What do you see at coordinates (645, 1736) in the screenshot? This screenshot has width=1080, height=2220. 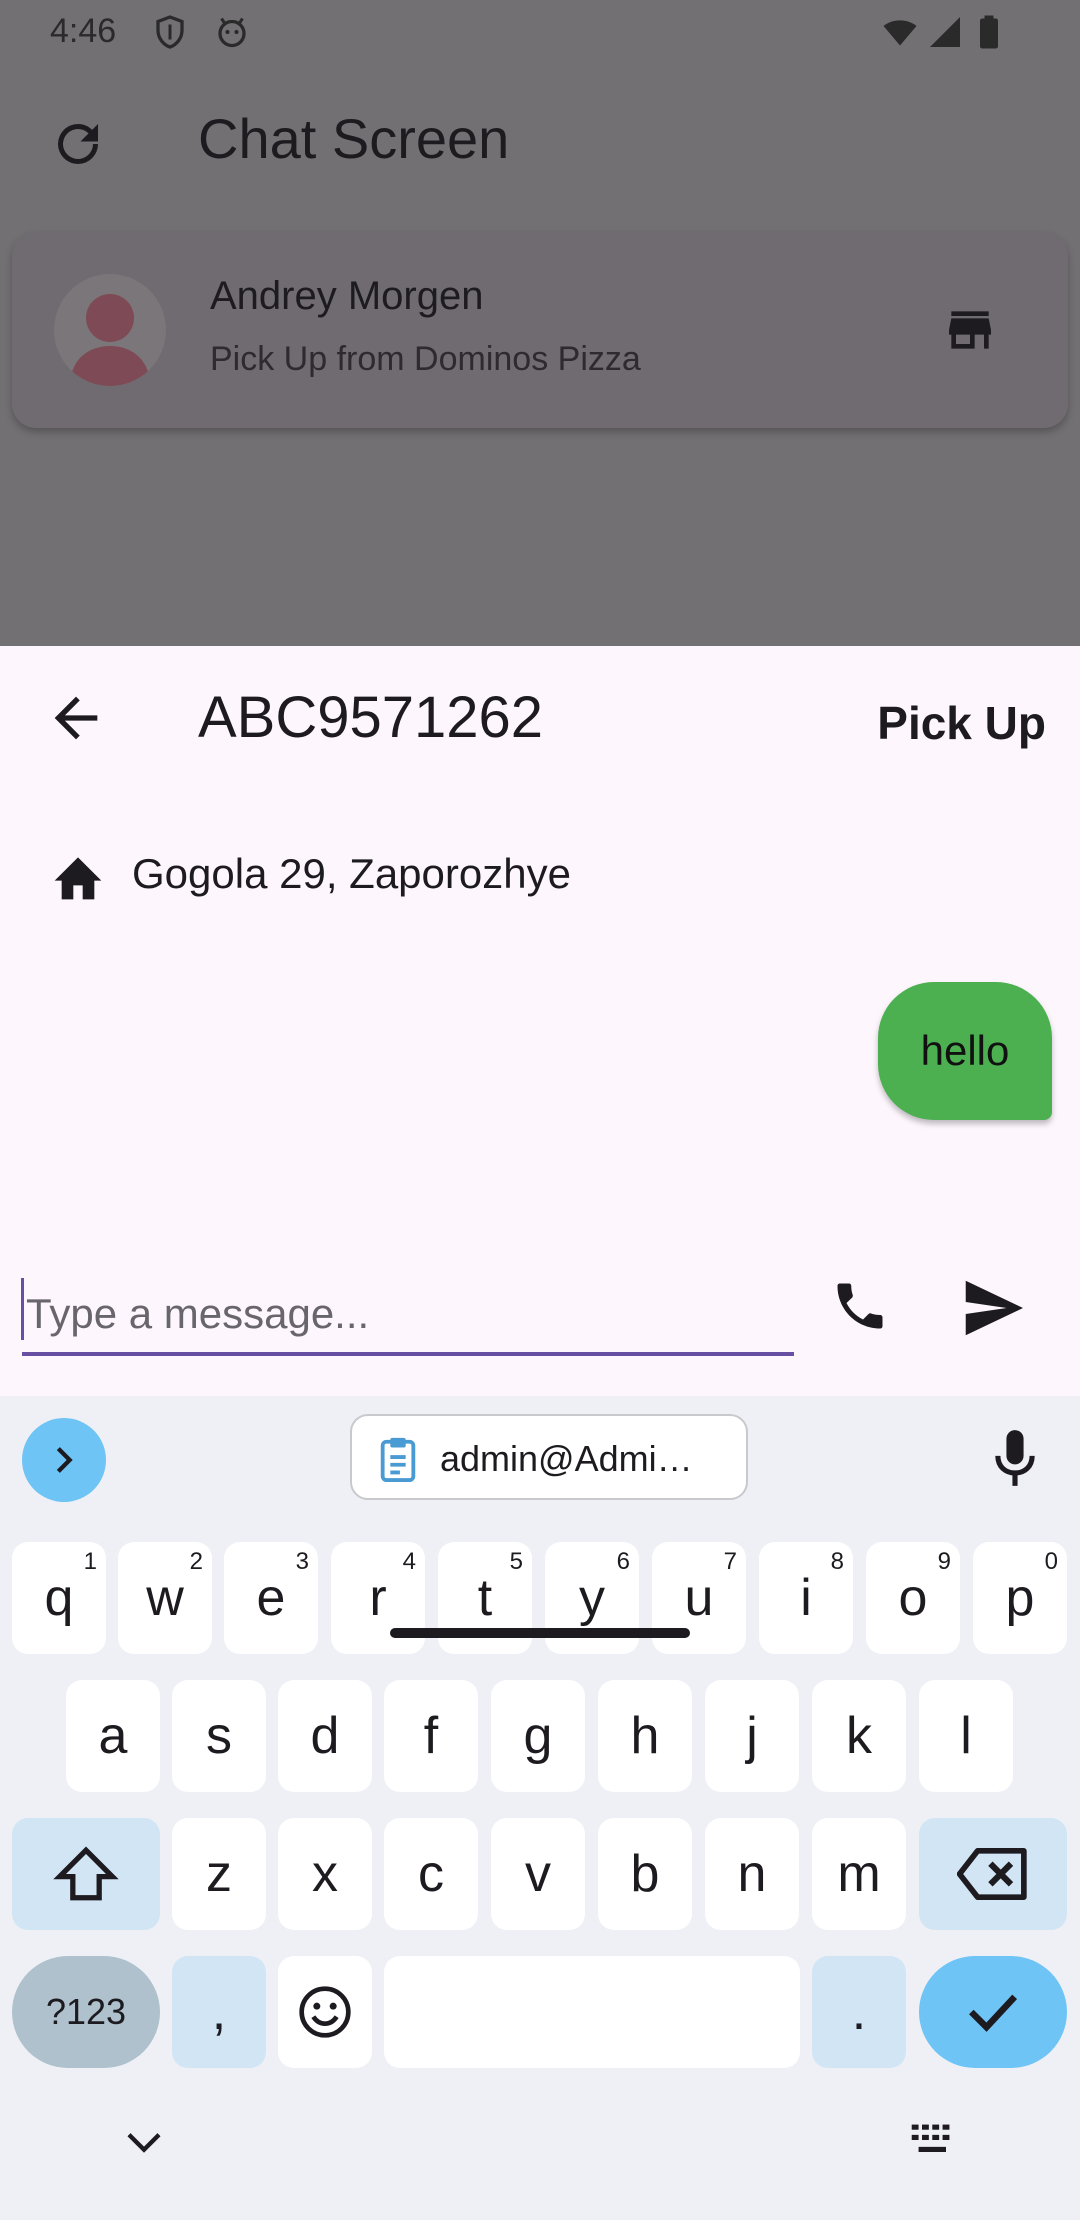 I see `key-h: h` at bounding box center [645, 1736].